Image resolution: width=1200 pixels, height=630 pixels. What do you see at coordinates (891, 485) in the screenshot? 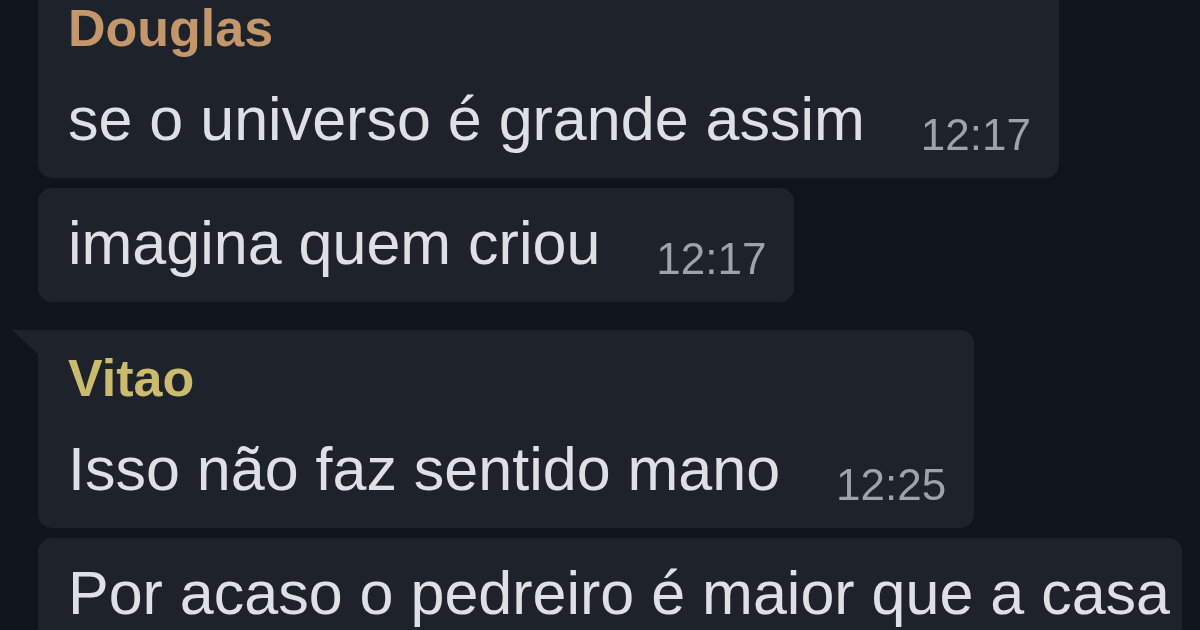
I see `message-time: 12:25` at bounding box center [891, 485].